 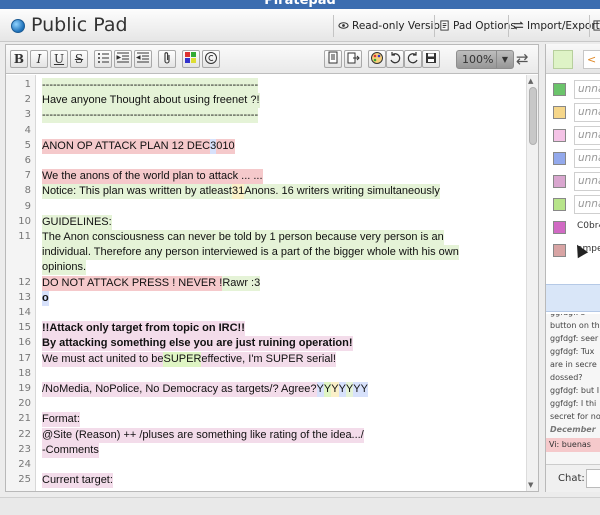 I want to click on redo-button, so click(x=413, y=59).